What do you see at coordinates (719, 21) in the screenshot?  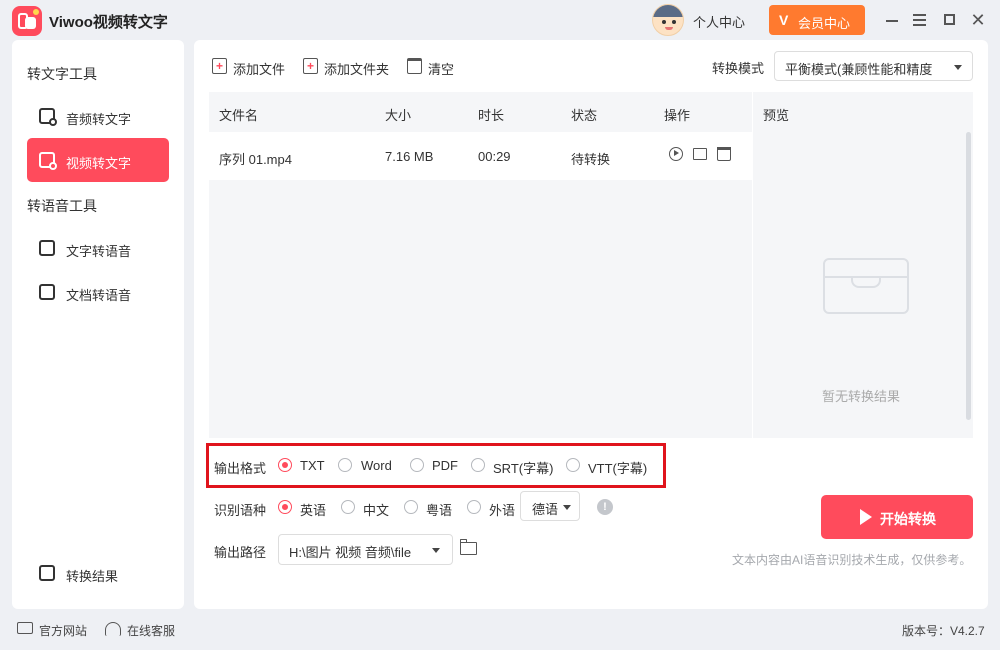 I see `personal-center-link: 个人中心` at bounding box center [719, 21].